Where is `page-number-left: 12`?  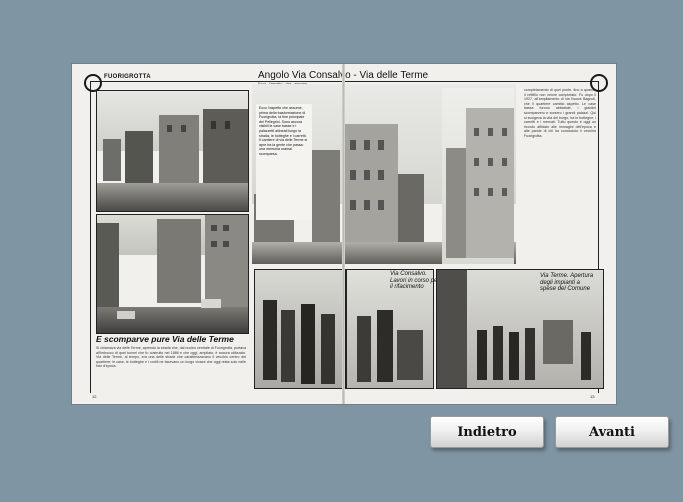 page-number-left: 12 is located at coordinates (94, 396).